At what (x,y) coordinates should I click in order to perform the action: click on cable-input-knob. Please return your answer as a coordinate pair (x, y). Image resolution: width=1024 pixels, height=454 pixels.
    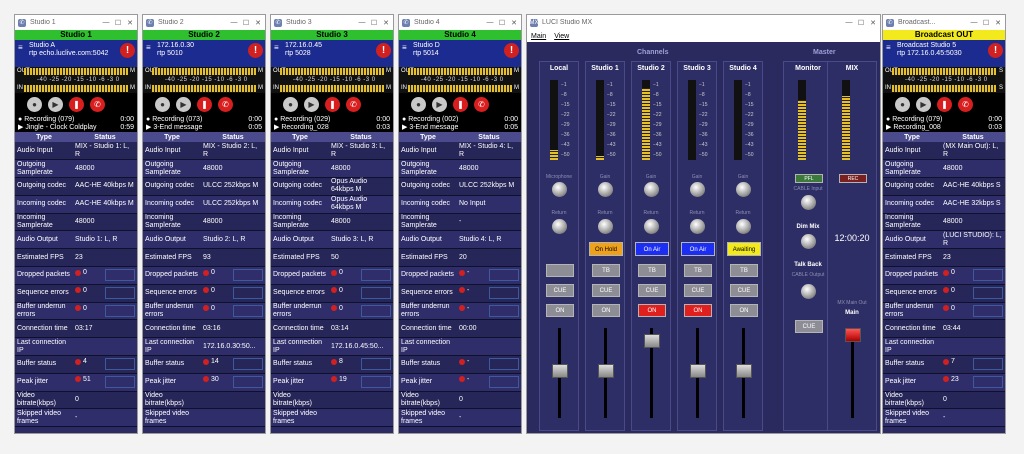
    Looking at the image, I should click on (808, 202).